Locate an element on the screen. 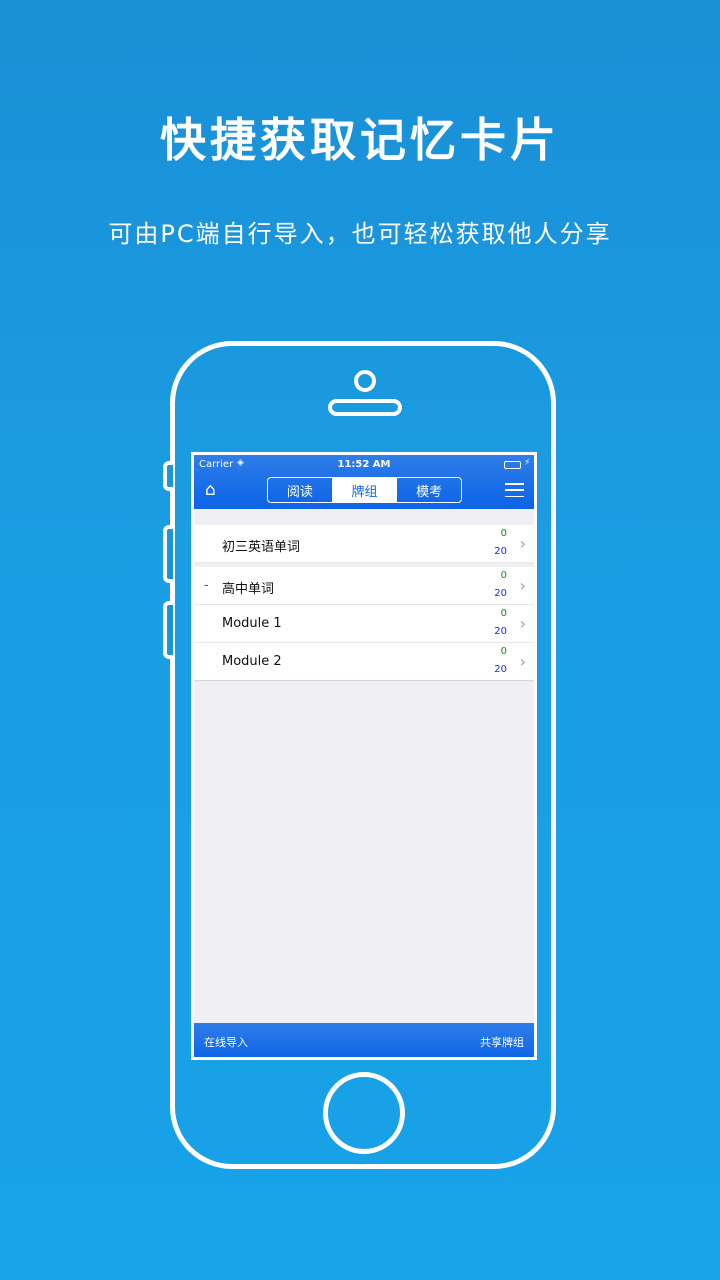 This screenshot has height=1280, width=720. front-camera is located at coordinates (365, 381).